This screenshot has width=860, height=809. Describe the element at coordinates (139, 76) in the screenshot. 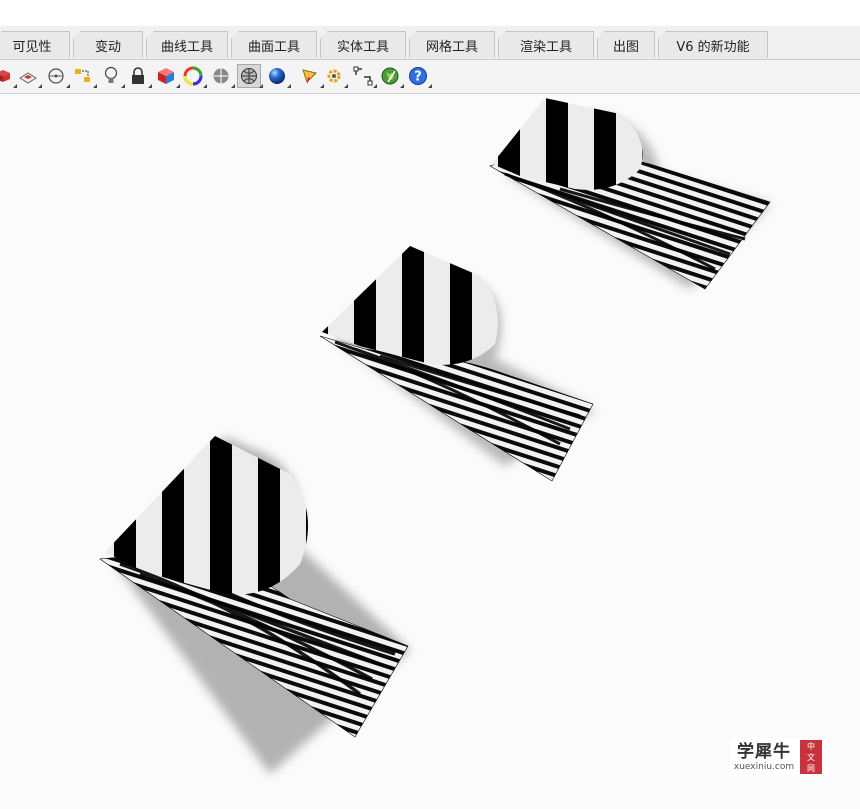

I see `lock-icon` at that location.